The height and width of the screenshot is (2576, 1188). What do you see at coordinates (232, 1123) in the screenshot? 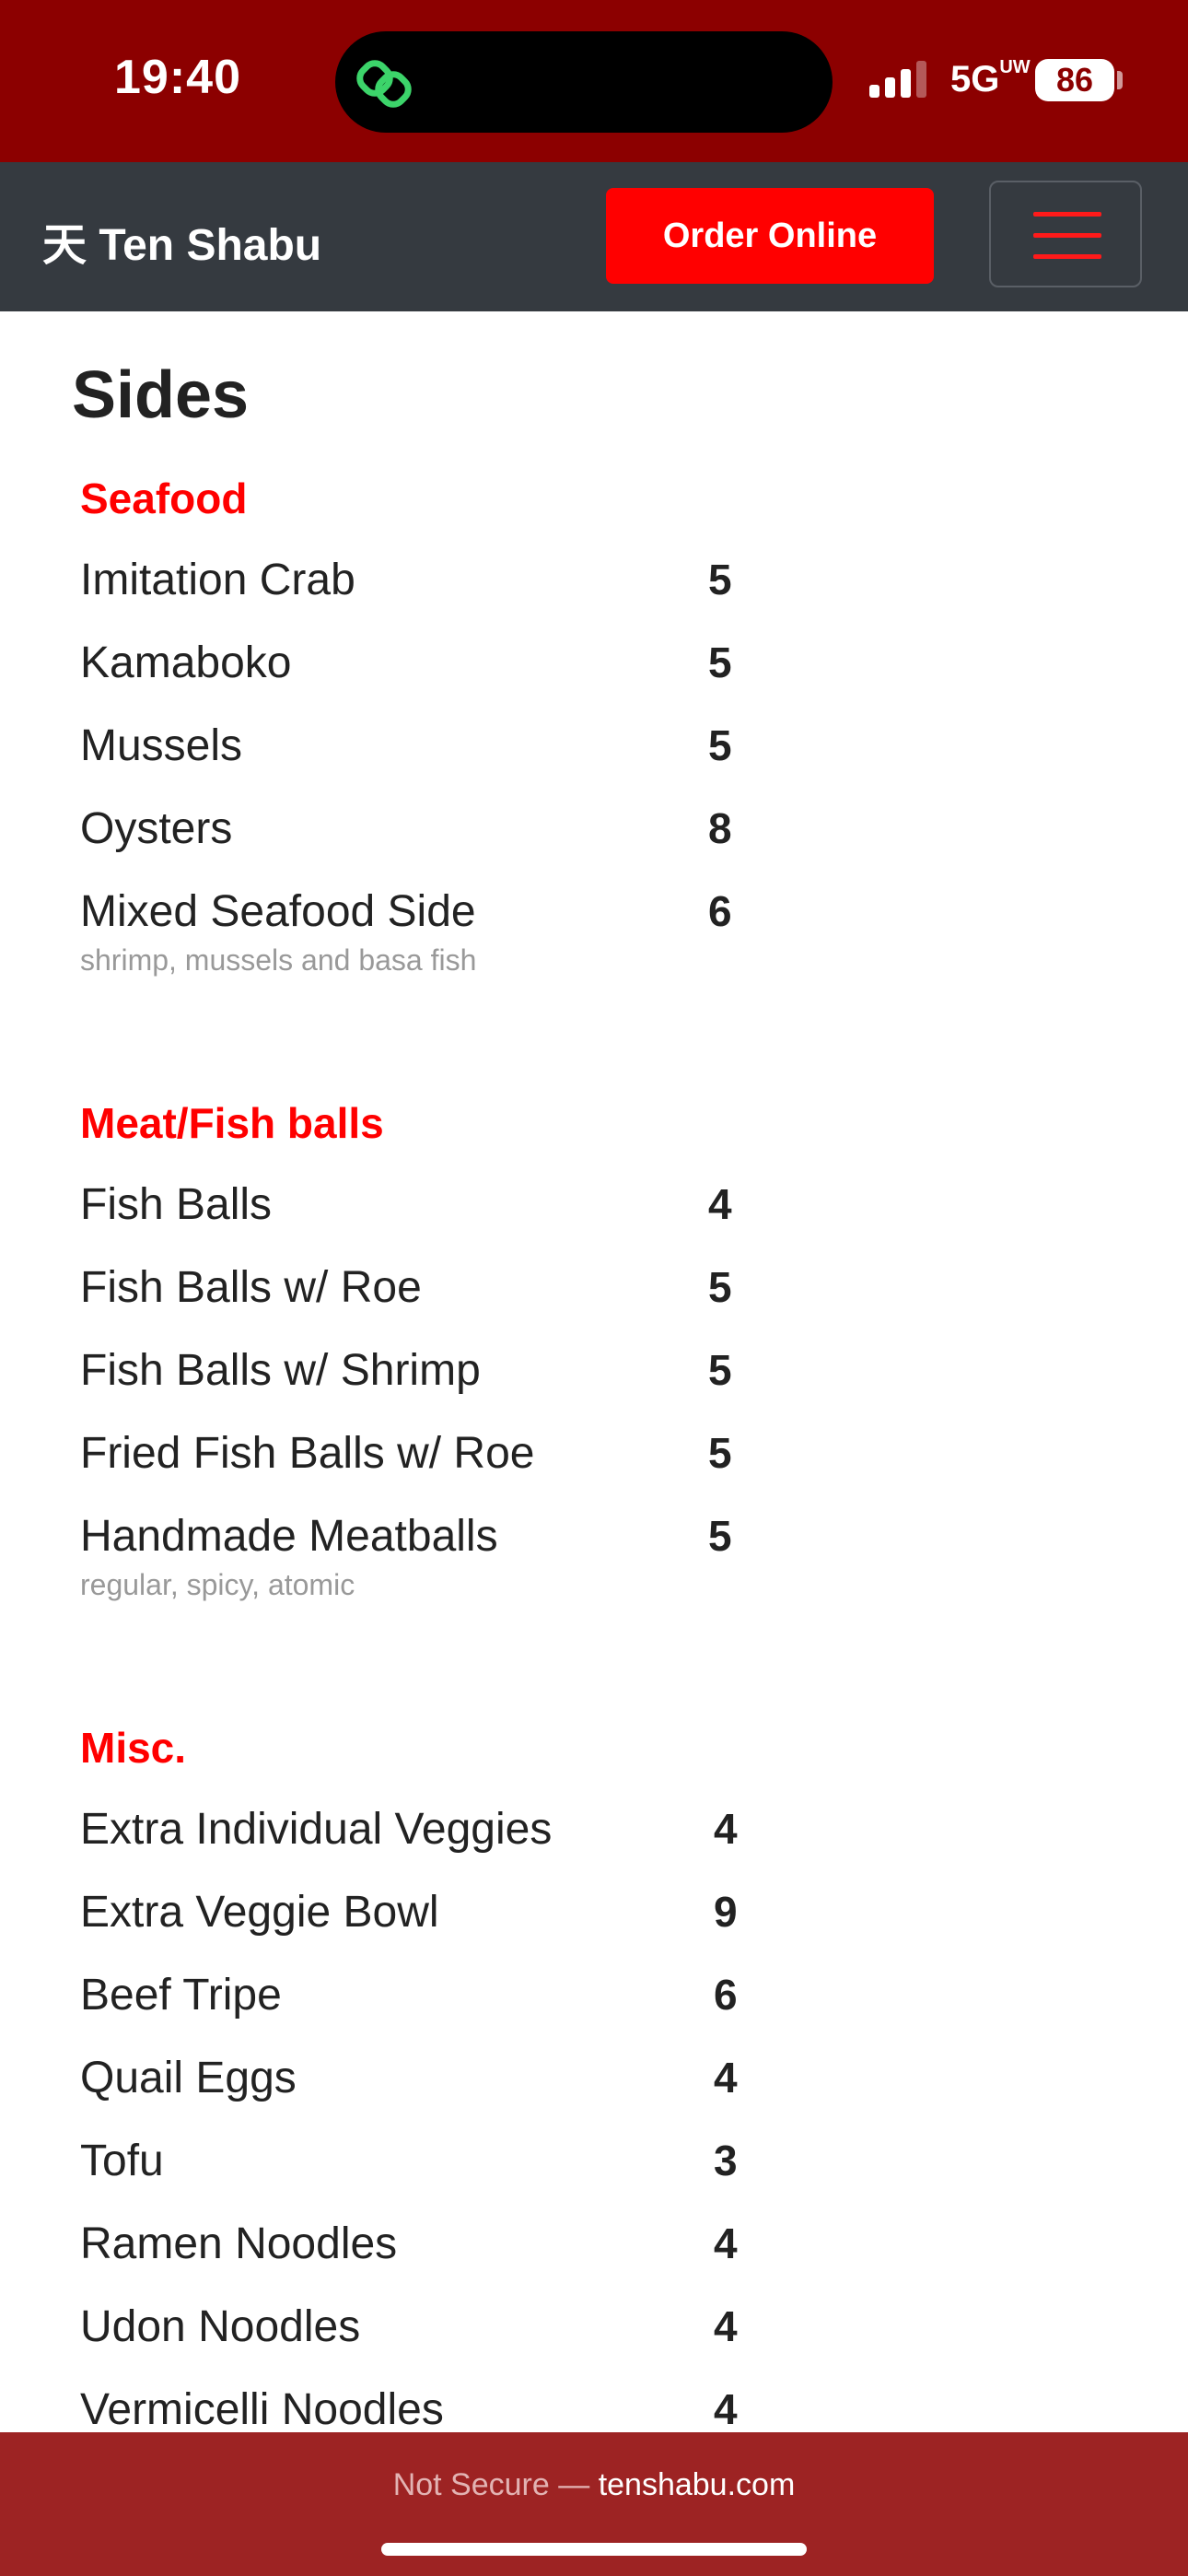
I see `section-title-meat-fish-balls: Meat/Fish balls` at bounding box center [232, 1123].